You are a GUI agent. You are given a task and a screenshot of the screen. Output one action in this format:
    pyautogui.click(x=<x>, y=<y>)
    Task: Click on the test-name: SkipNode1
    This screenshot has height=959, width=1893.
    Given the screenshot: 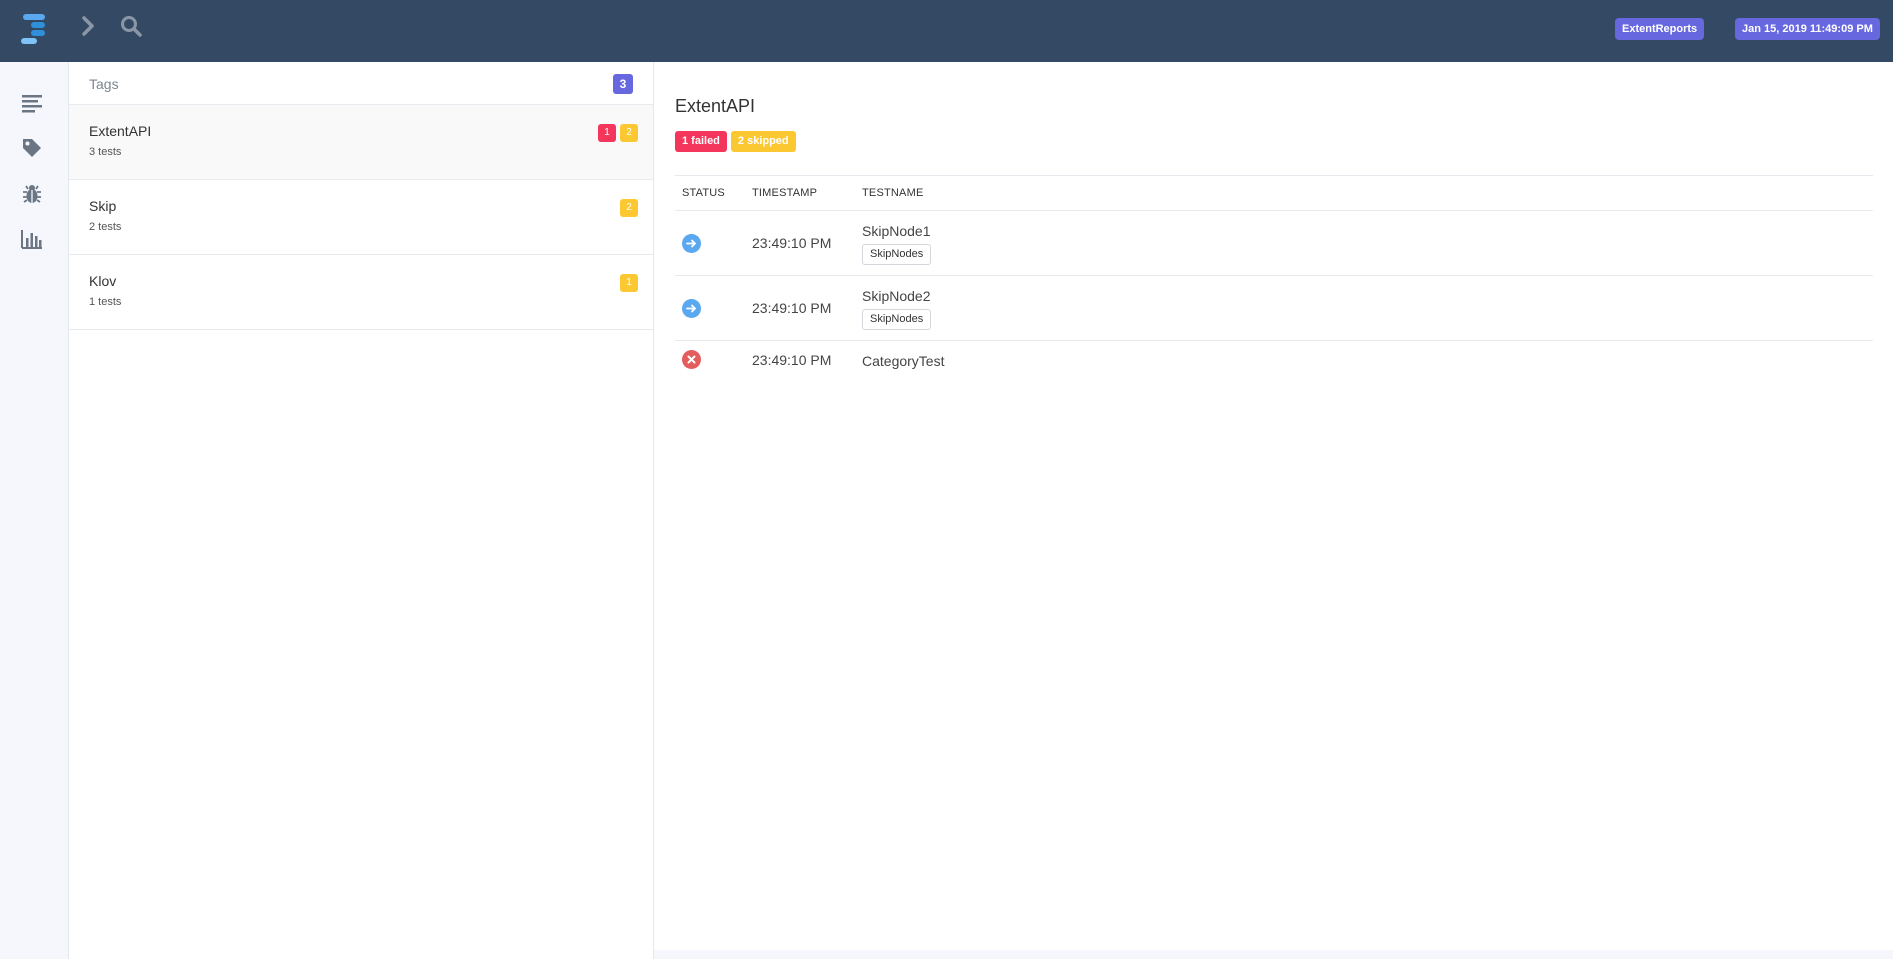 What is the action you would take?
    pyautogui.click(x=1367, y=231)
    